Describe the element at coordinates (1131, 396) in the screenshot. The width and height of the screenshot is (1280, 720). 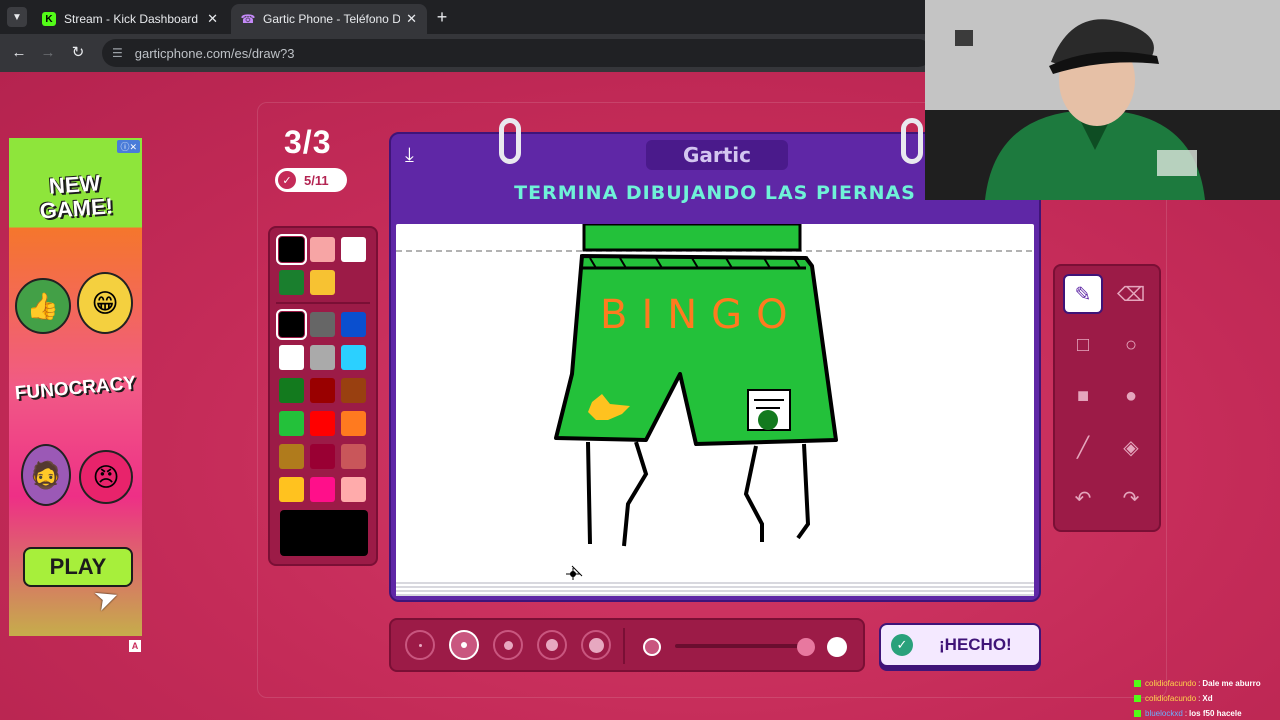
I see `circle-fill-icon: ●` at that location.